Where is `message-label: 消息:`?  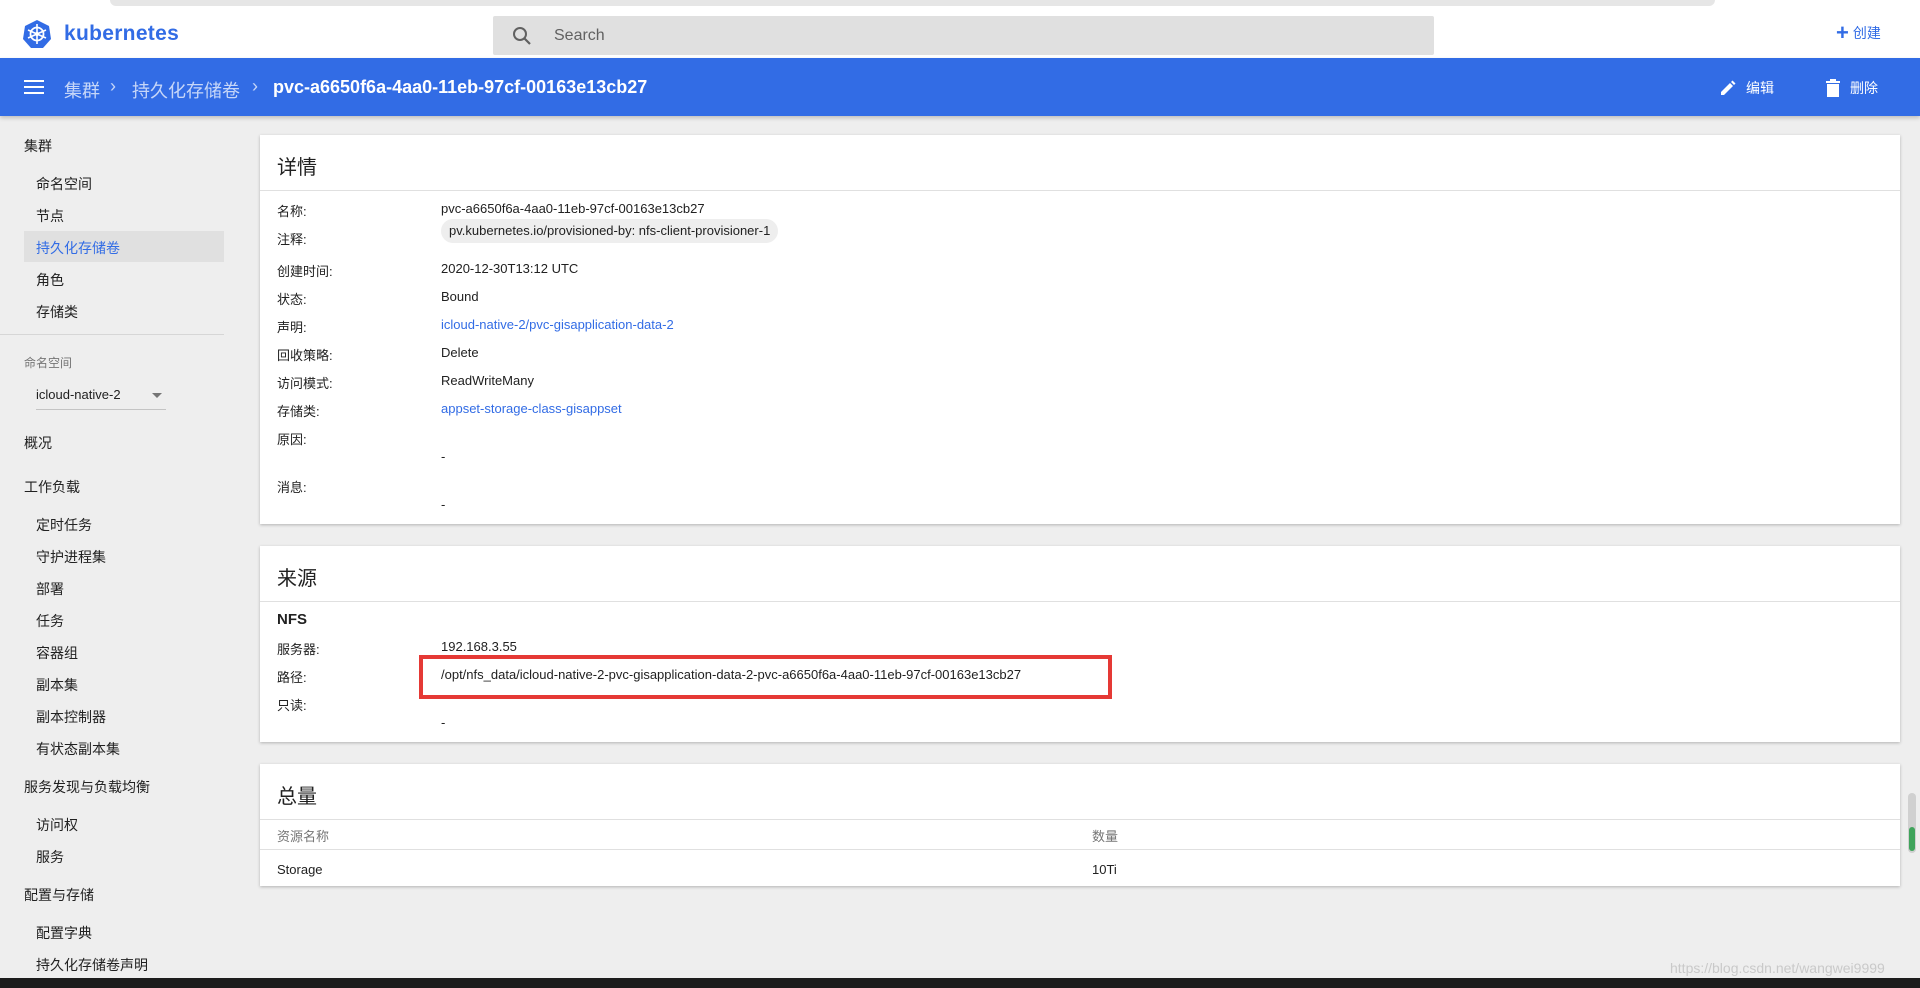 message-label: 消息: is located at coordinates (292, 487).